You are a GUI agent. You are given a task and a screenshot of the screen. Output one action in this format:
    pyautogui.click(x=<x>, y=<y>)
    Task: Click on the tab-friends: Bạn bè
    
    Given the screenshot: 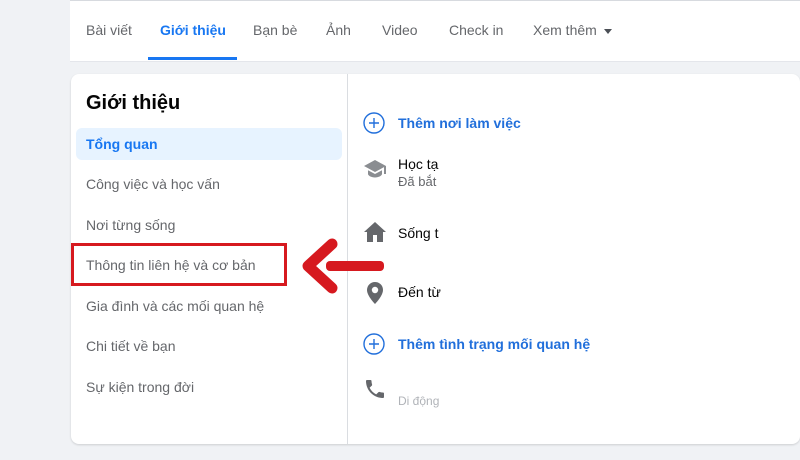 What is the action you would take?
    pyautogui.click(x=275, y=30)
    